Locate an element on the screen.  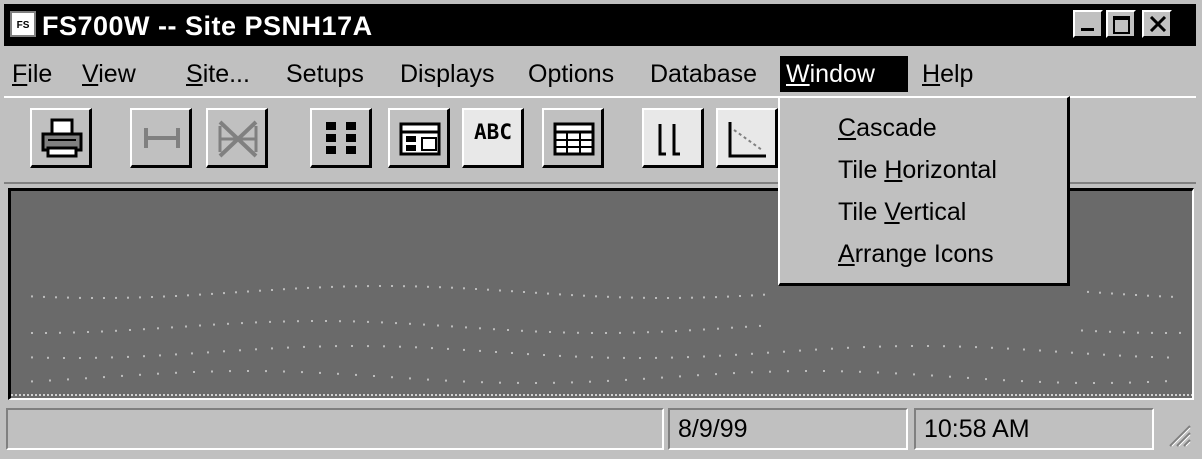
menu-view: View is located at coordinates (109, 74).